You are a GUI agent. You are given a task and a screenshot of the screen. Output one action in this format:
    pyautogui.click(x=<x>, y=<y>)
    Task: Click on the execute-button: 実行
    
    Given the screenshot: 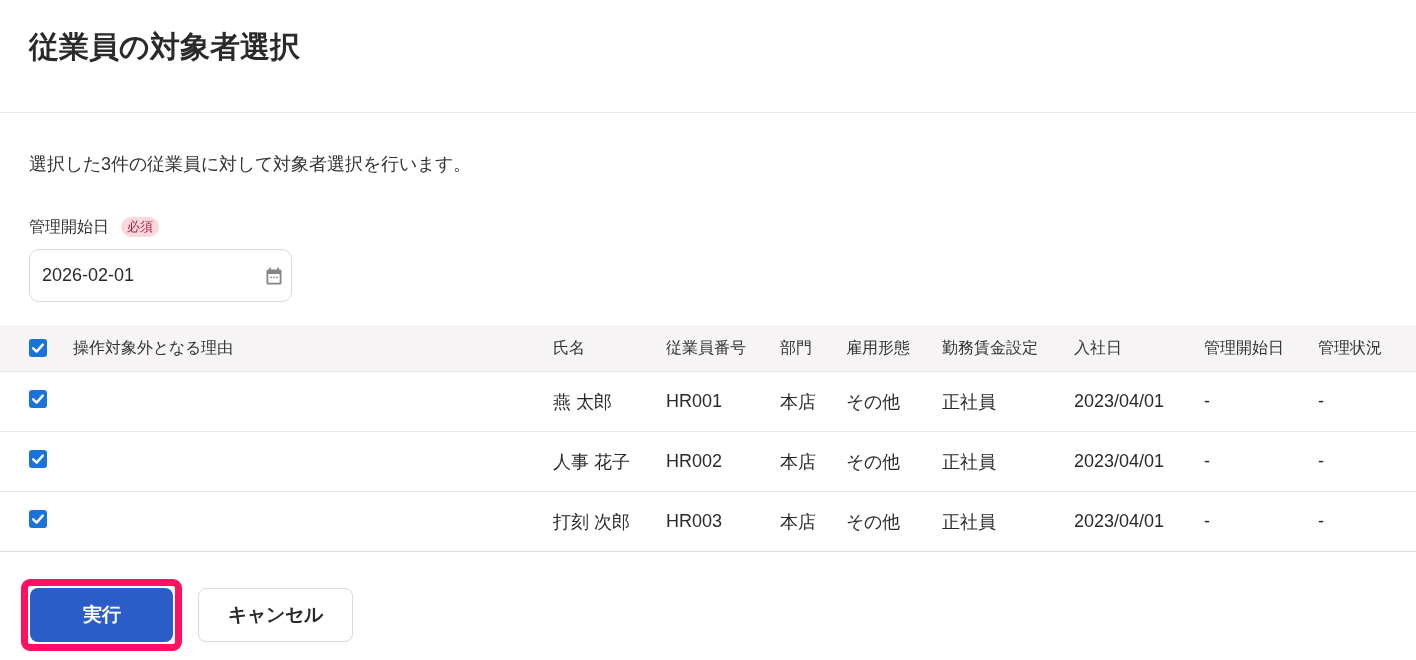 What is the action you would take?
    pyautogui.click(x=101, y=615)
    